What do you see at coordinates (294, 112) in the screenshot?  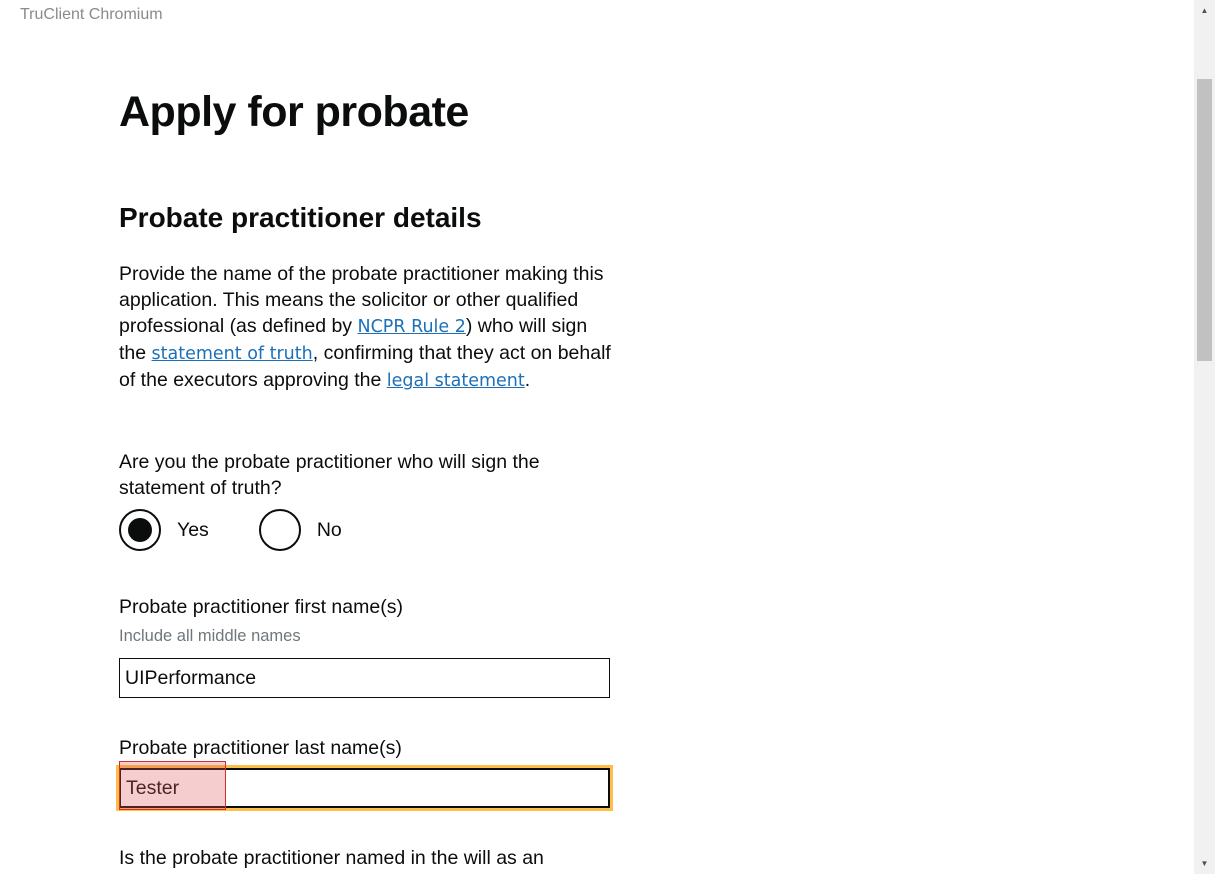 I see `page-title: Apply for probate` at bounding box center [294, 112].